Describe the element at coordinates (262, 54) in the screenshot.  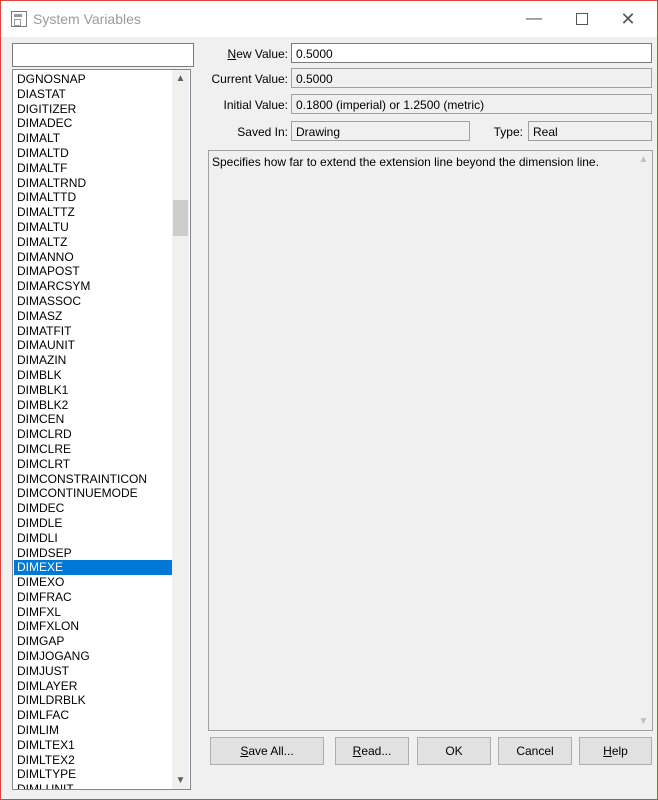
I see `new-value-label-rest: ew Value:` at that location.